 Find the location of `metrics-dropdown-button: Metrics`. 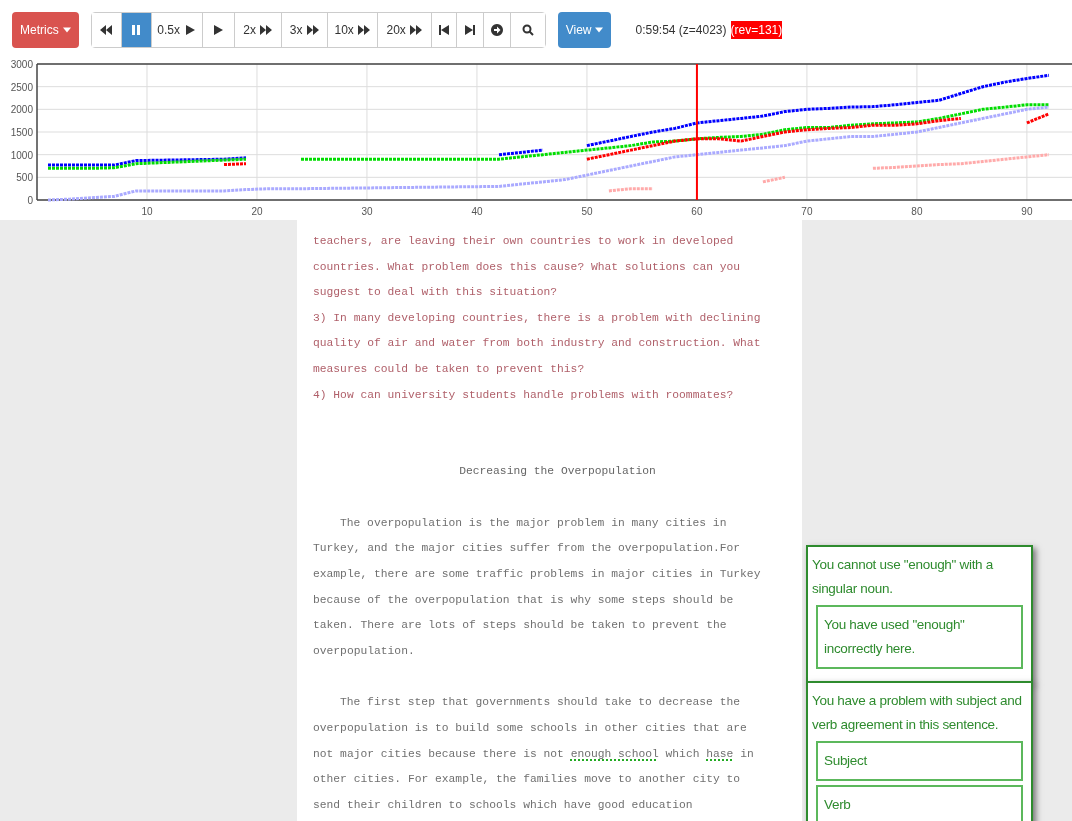

metrics-dropdown-button: Metrics is located at coordinates (45, 30).